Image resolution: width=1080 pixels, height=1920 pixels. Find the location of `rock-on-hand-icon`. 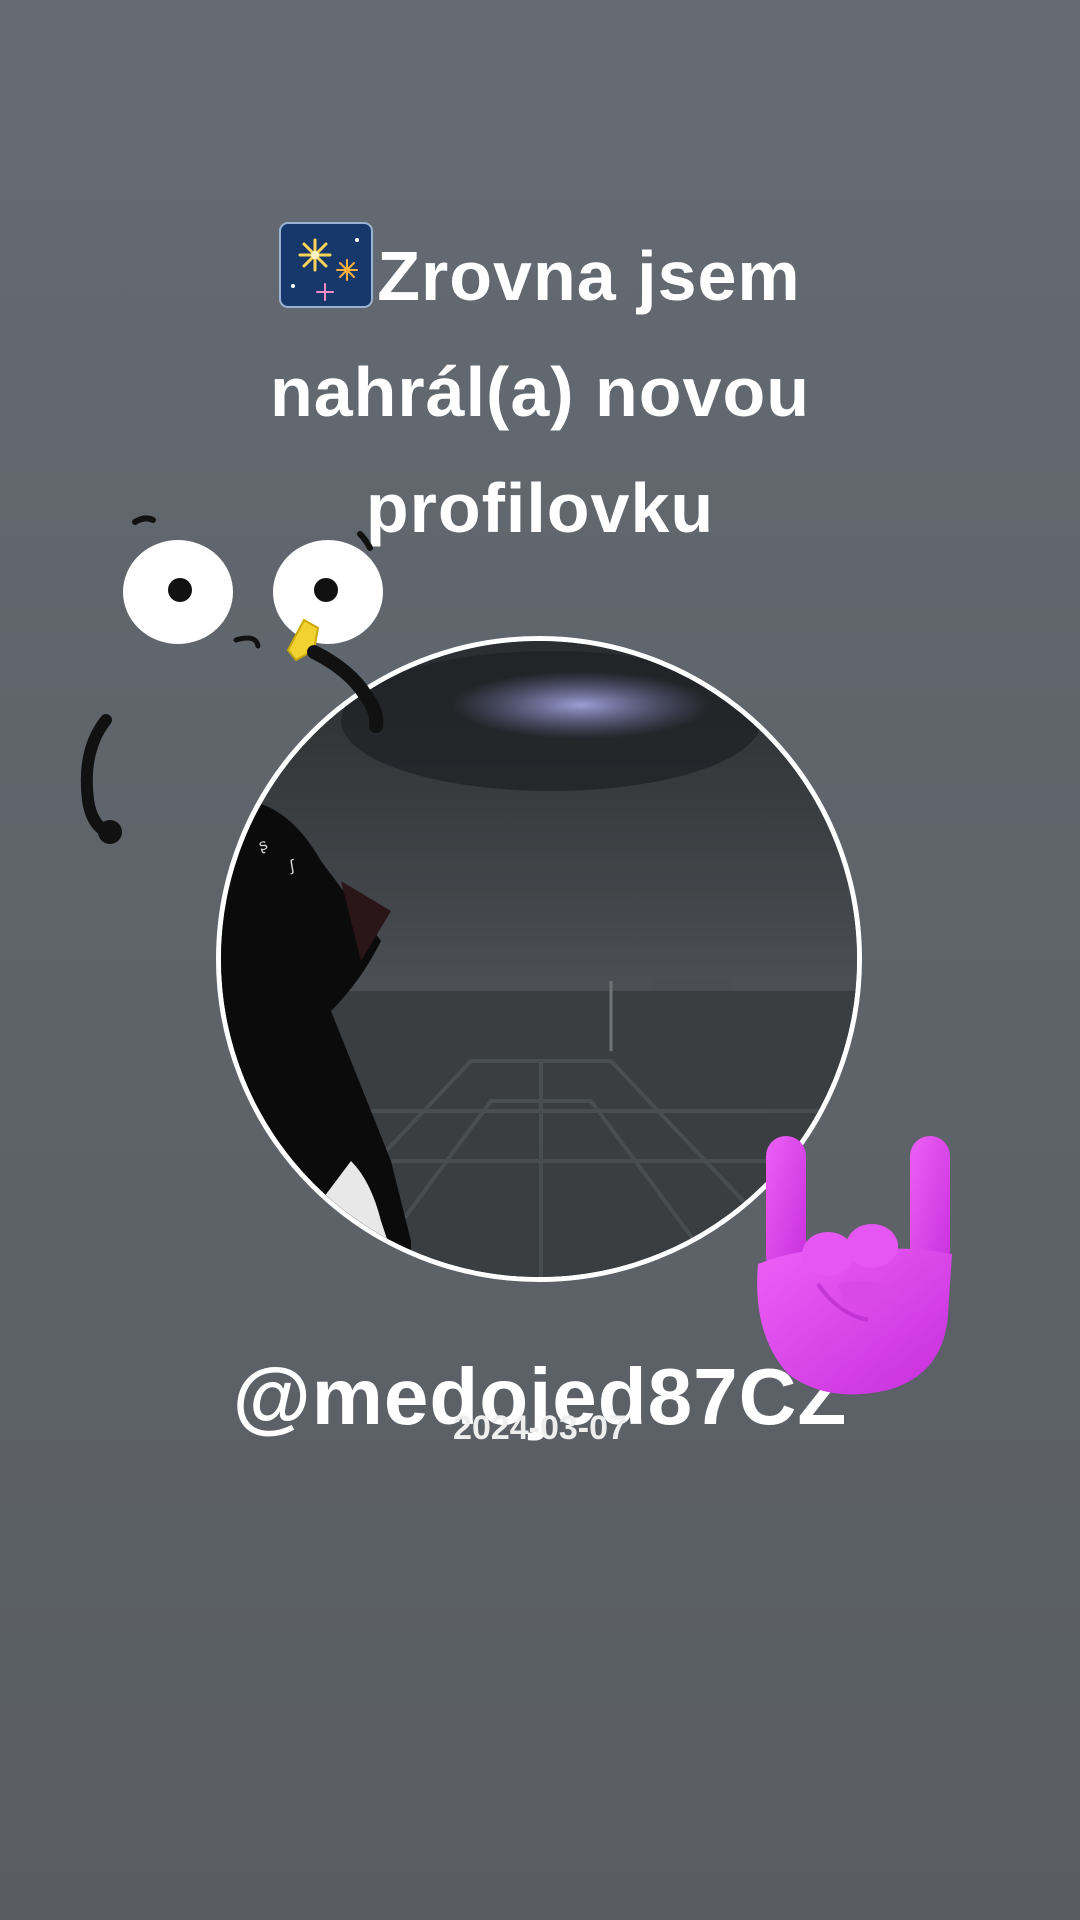

rock-on-hand-icon is located at coordinates (854, 1265).